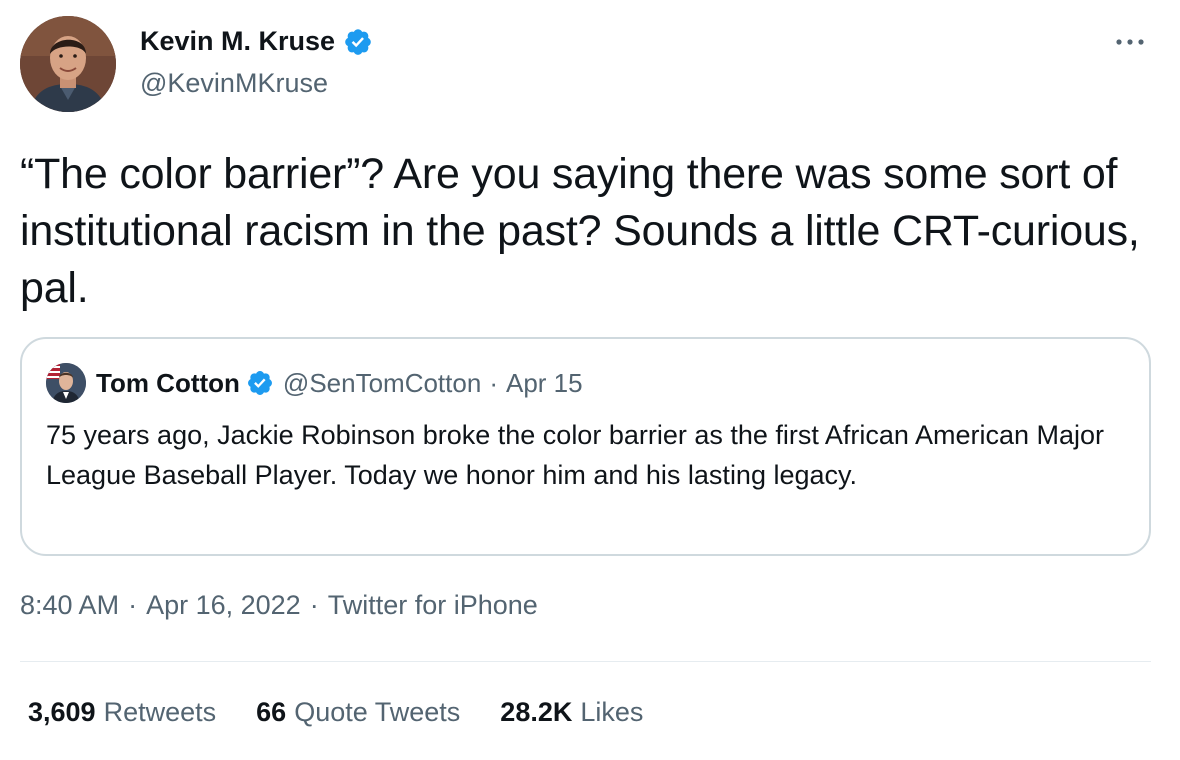 The image size is (1180, 760). What do you see at coordinates (382, 382) in the screenshot?
I see `quoted-author-handle: @SenTomCotton` at bounding box center [382, 382].